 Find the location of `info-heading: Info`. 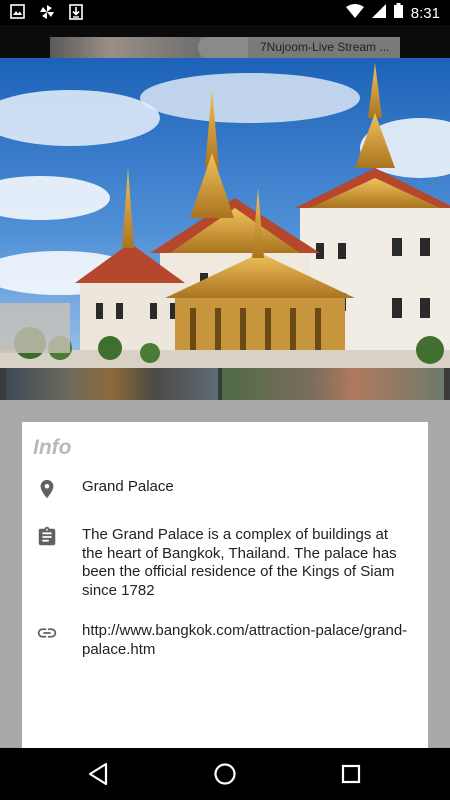

info-heading: Info is located at coordinates (52, 447).